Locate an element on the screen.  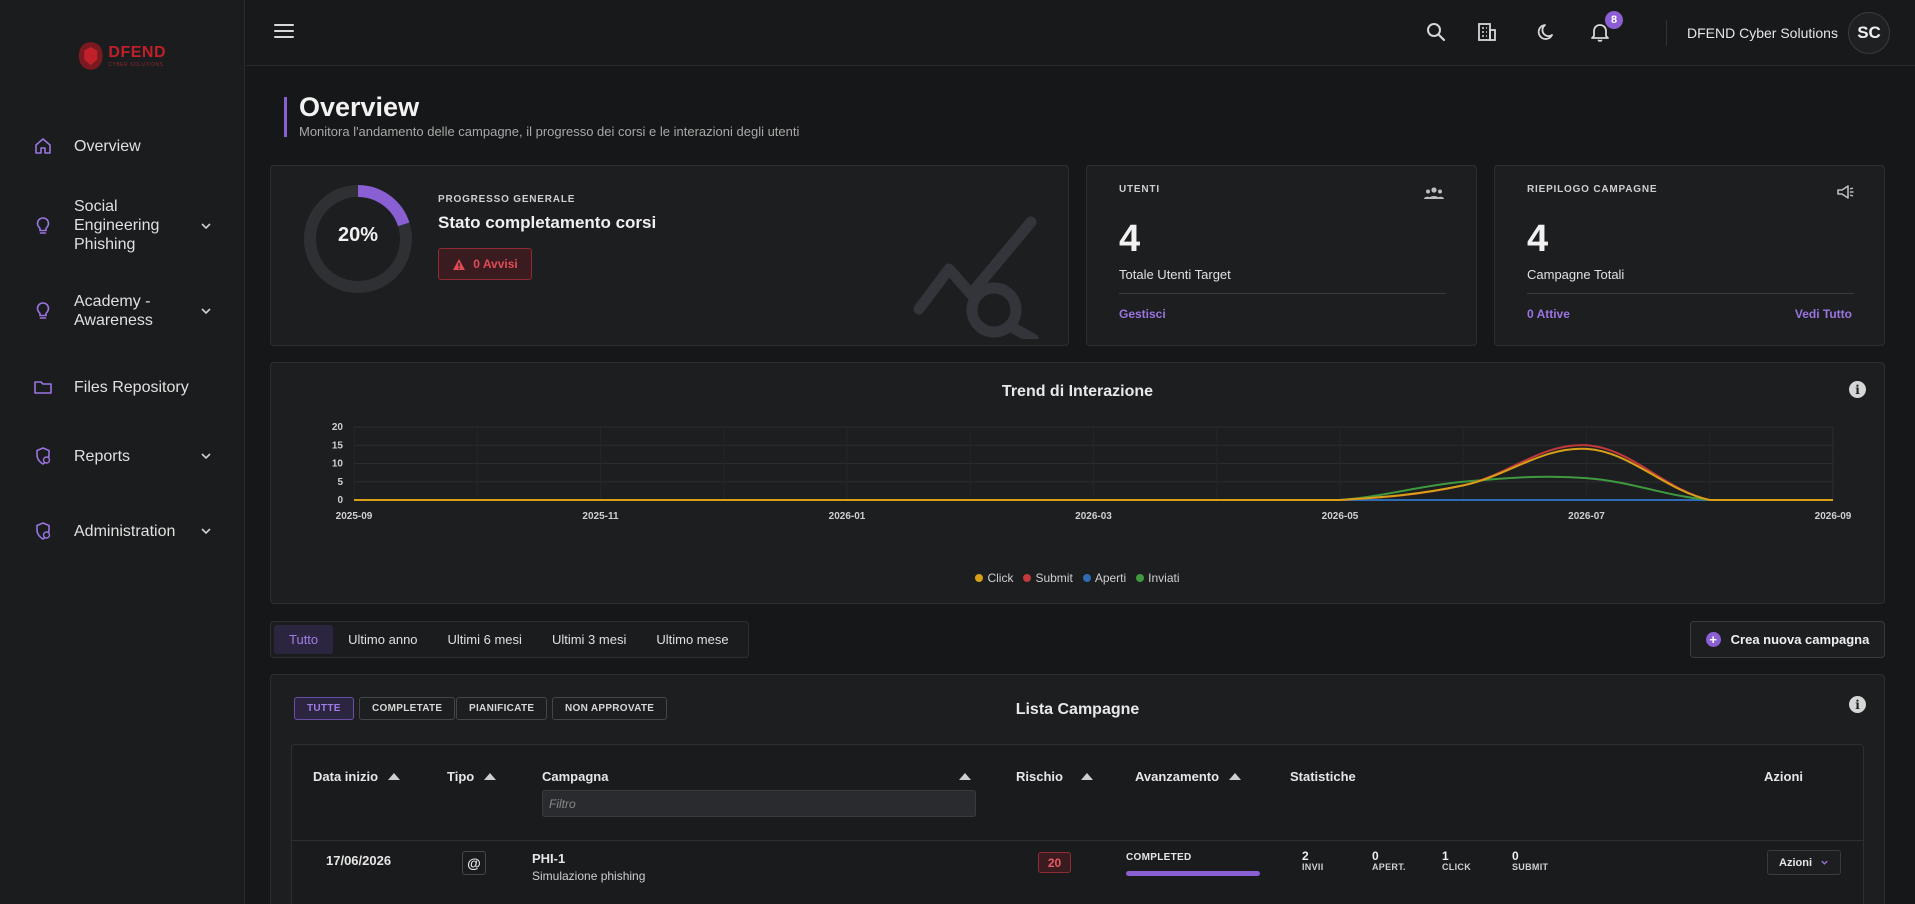
search-icon is located at coordinates (1436, 32).